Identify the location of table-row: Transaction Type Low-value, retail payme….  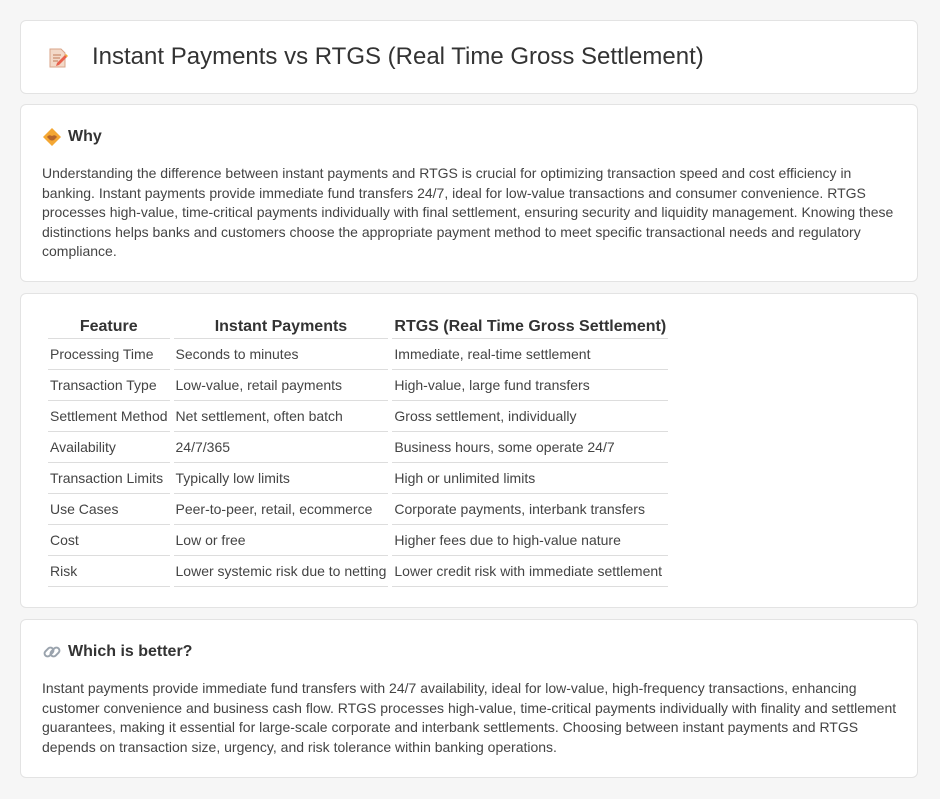
(358, 385).